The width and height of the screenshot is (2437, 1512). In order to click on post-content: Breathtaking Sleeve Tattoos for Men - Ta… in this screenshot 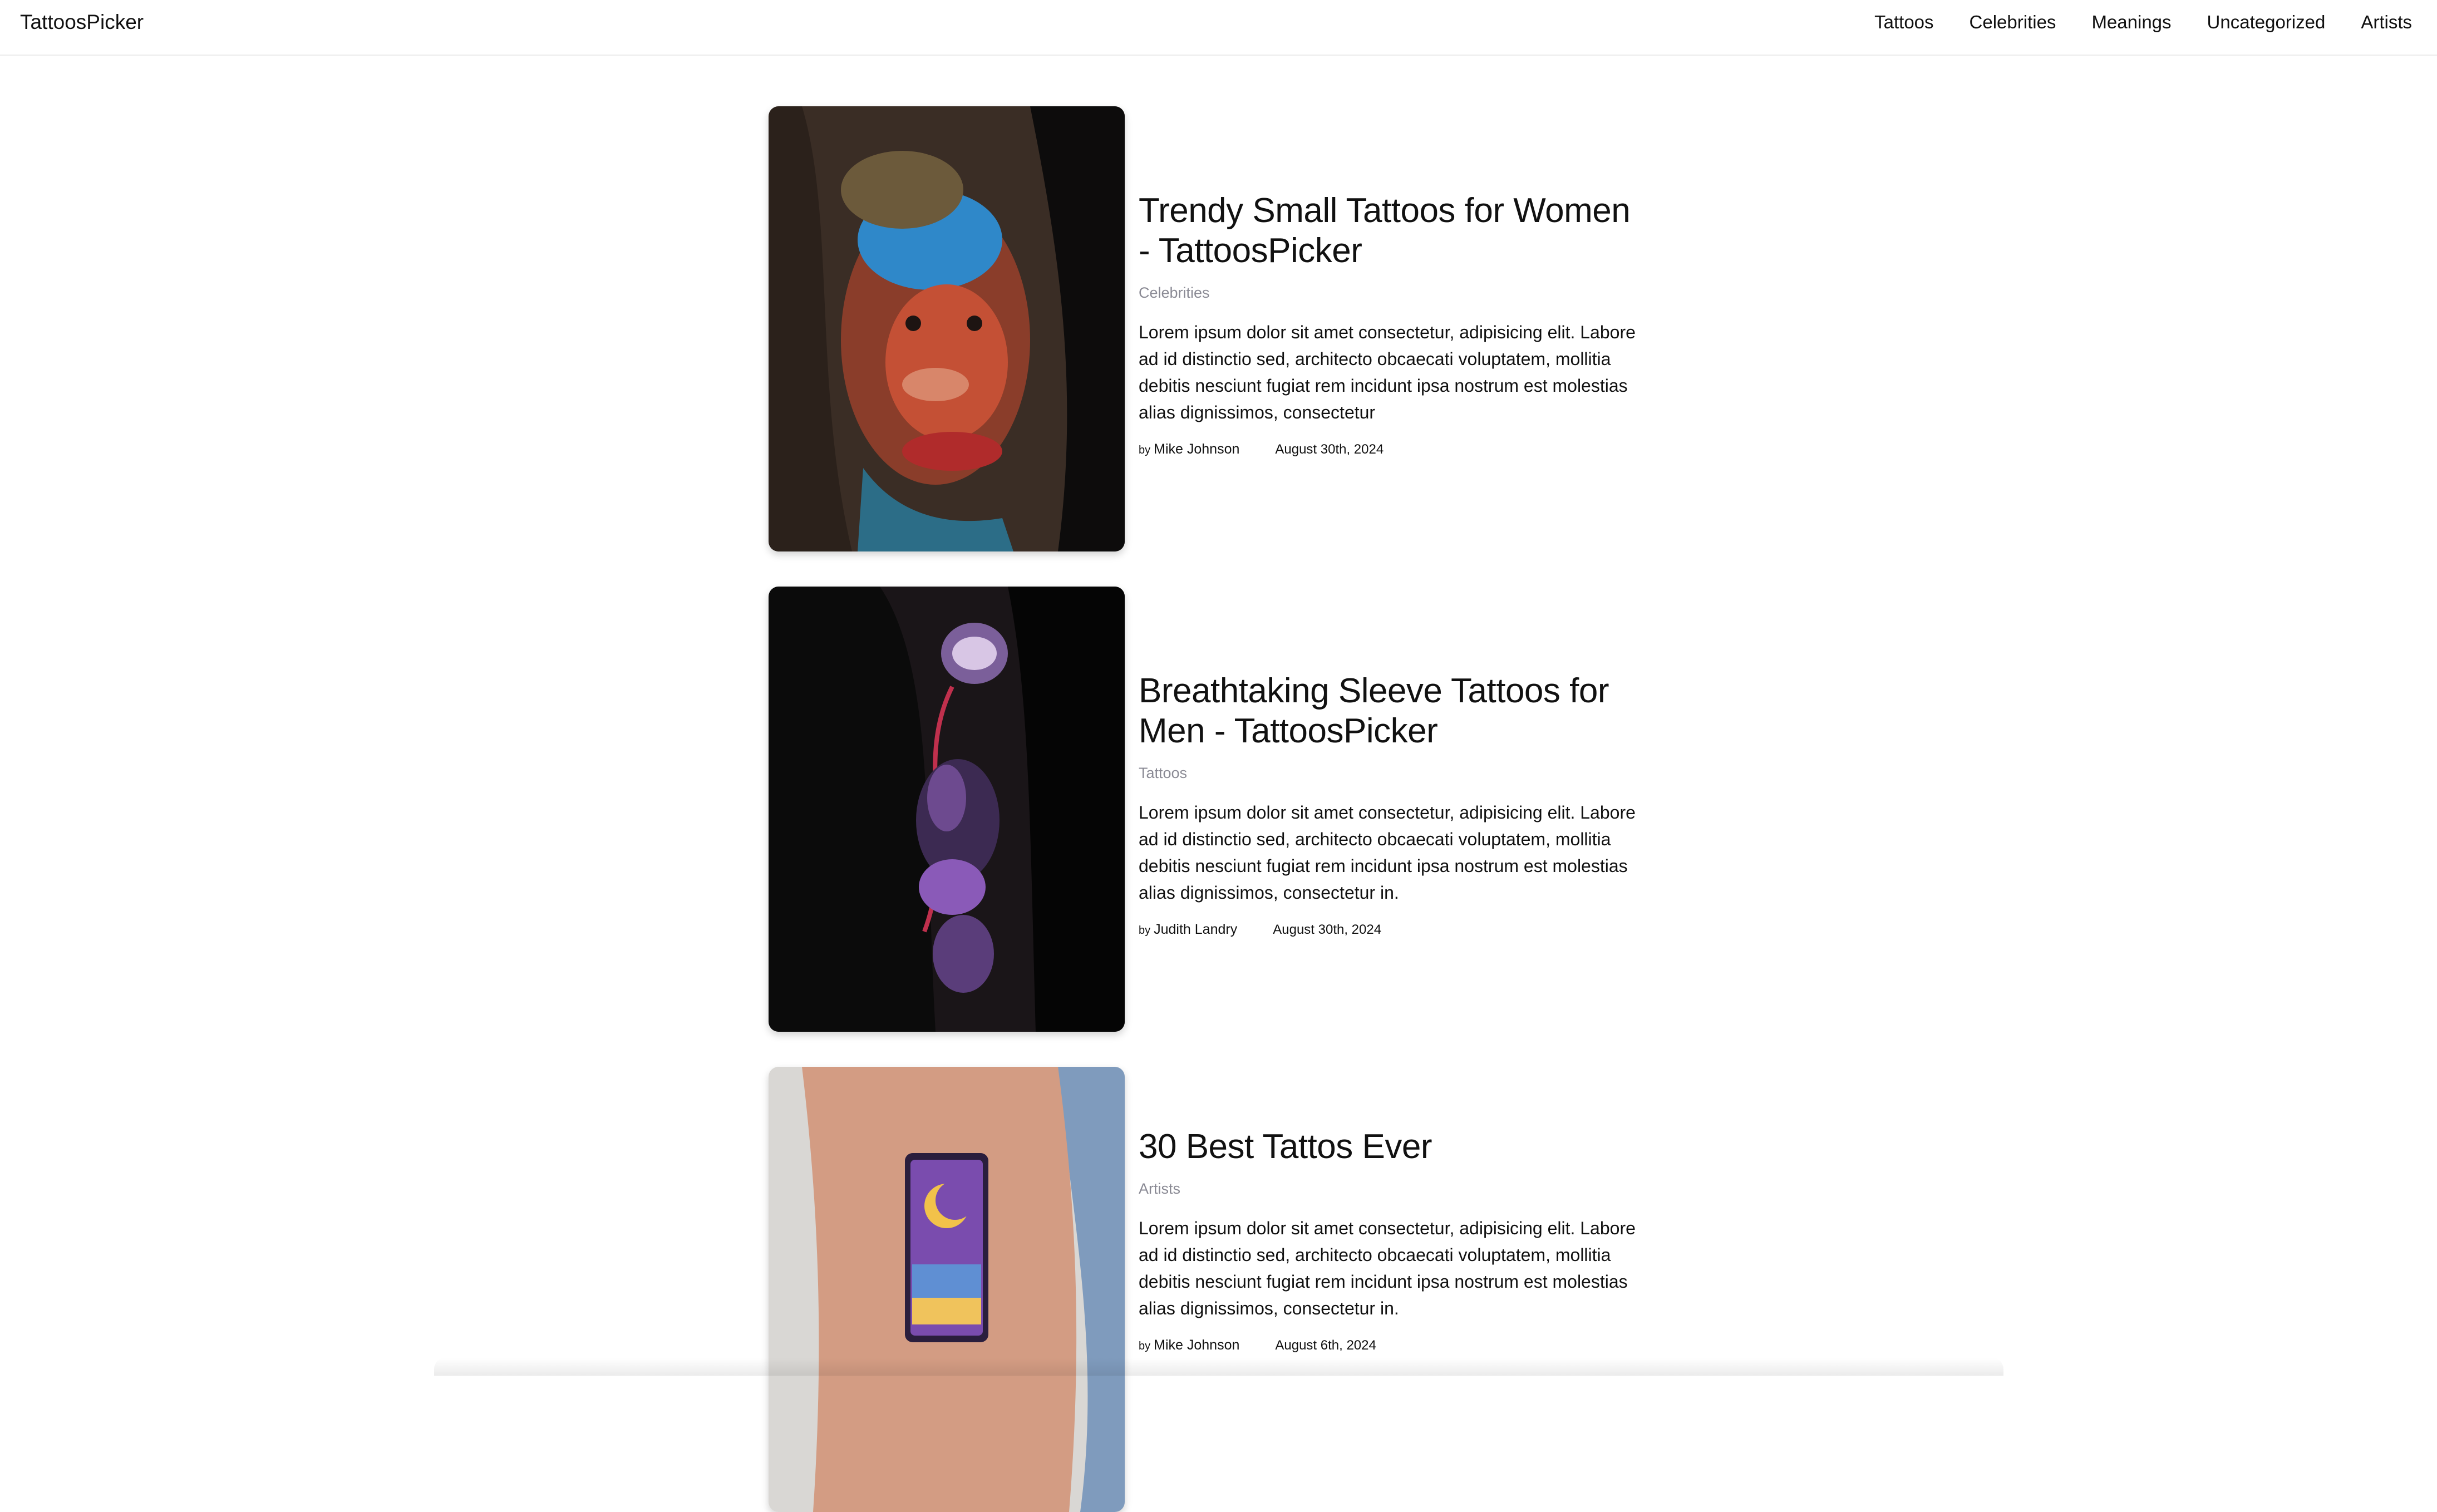, I will do `click(1389, 805)`.